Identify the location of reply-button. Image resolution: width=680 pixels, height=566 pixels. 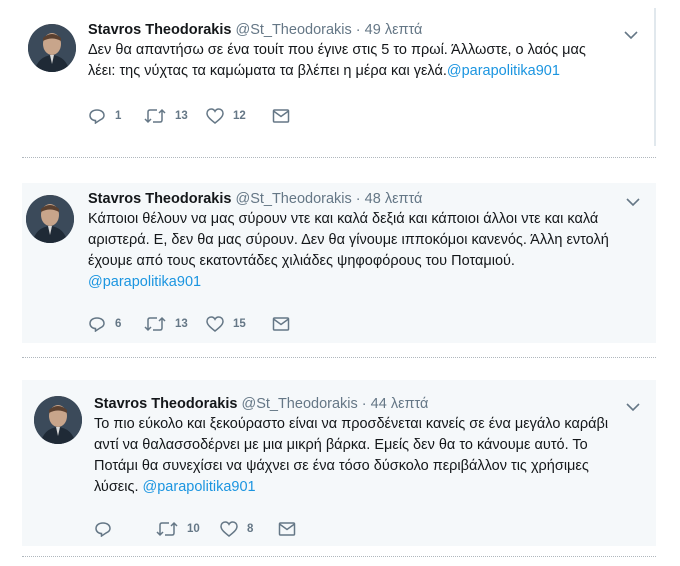
(107, 529).